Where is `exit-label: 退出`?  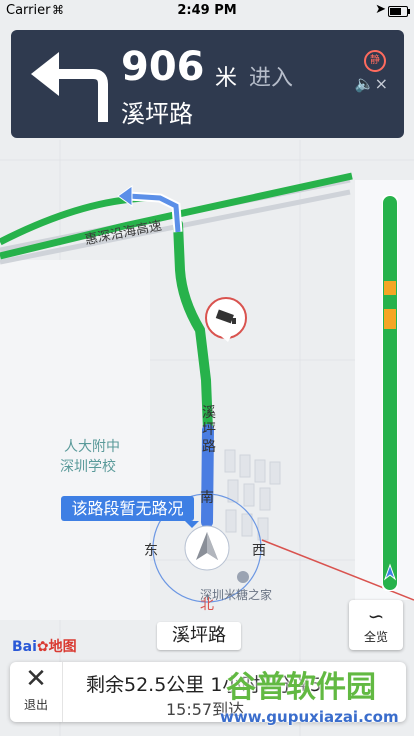
exit-label: 退出 is located at coordinates (35, 705).